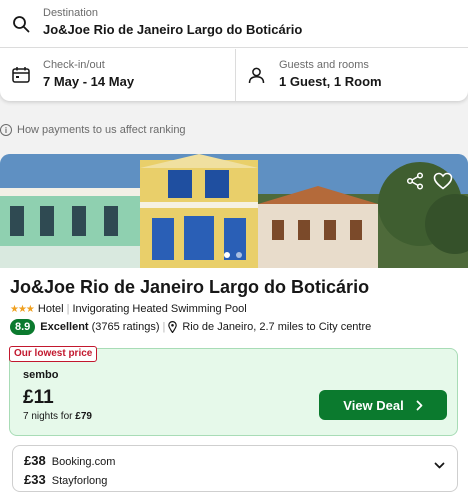 The width and height of the screenshot is (468, 502). Describe the element at coordinates (373, 405) in the screenshot. I see `view-deal-label: View Deal` at that location.